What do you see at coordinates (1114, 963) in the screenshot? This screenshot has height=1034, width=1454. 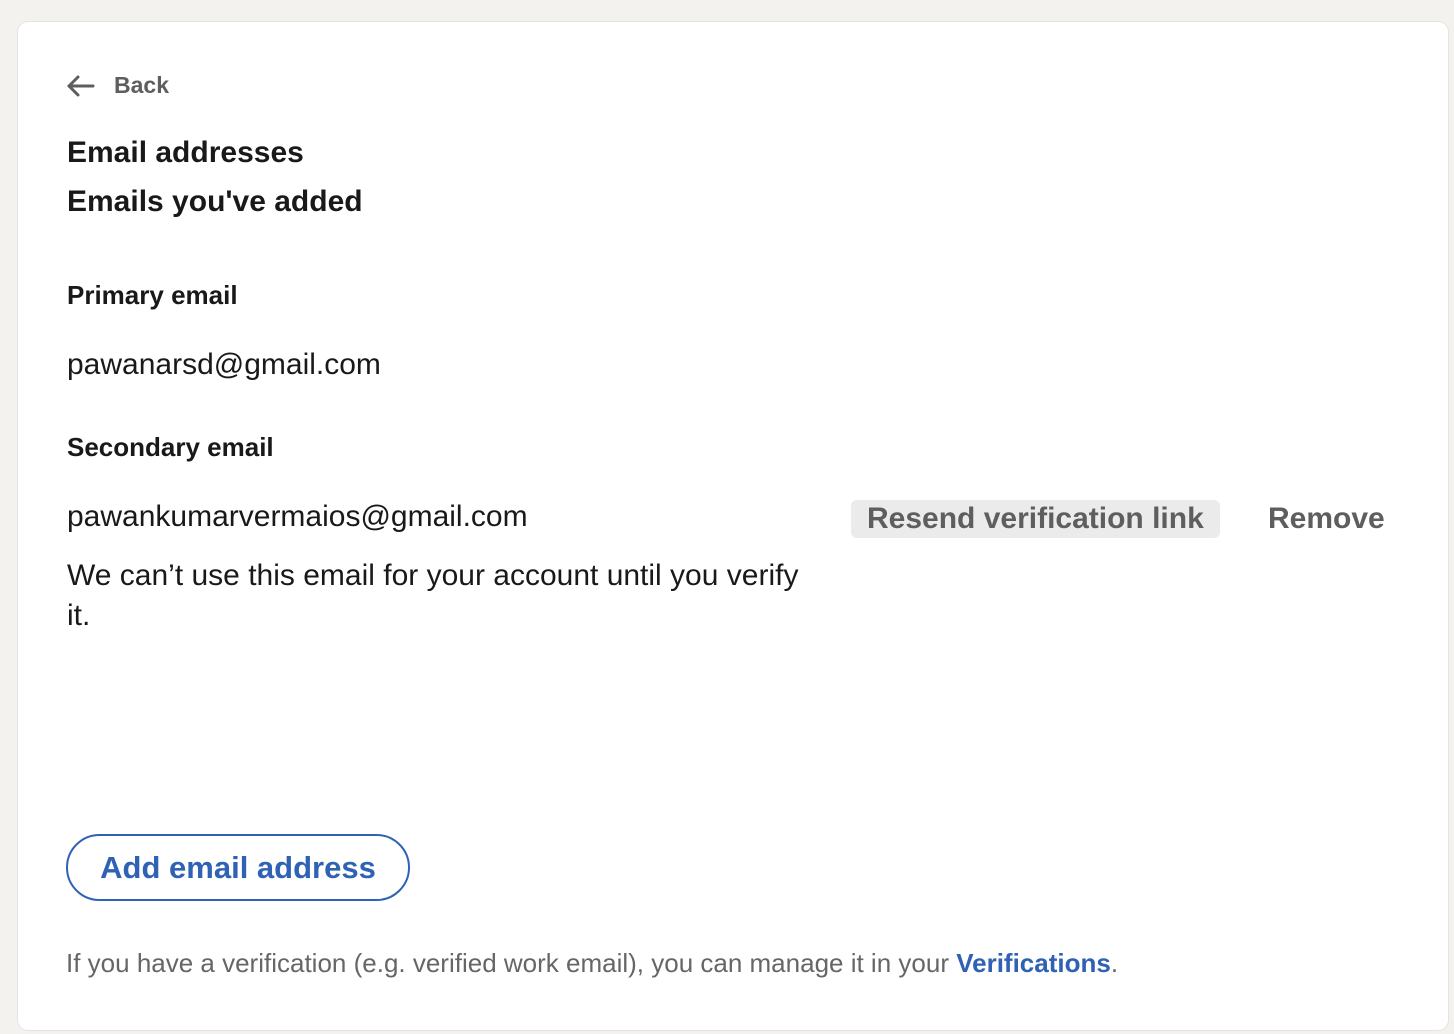 I see `footer-suffix: .` at bounding box center [1114, 963].